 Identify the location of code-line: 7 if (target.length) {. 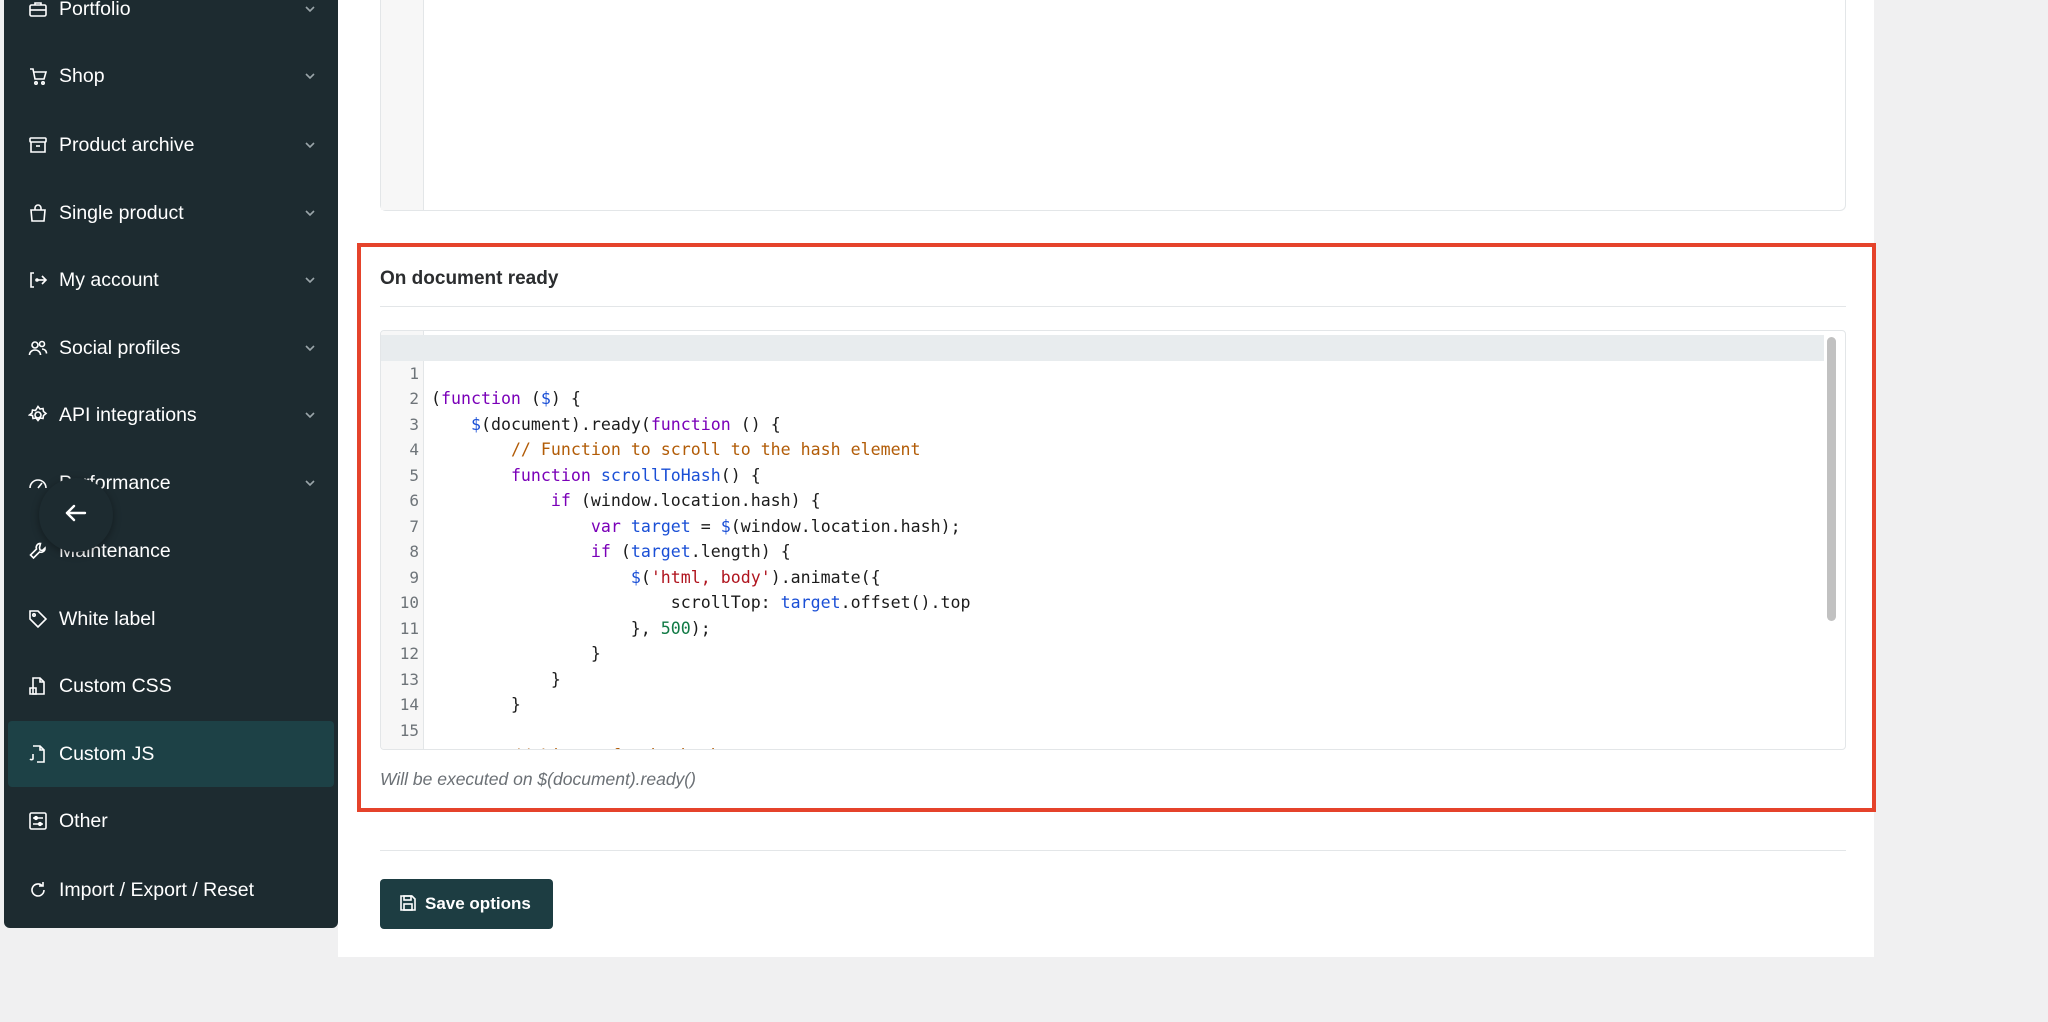
(1102, 525).